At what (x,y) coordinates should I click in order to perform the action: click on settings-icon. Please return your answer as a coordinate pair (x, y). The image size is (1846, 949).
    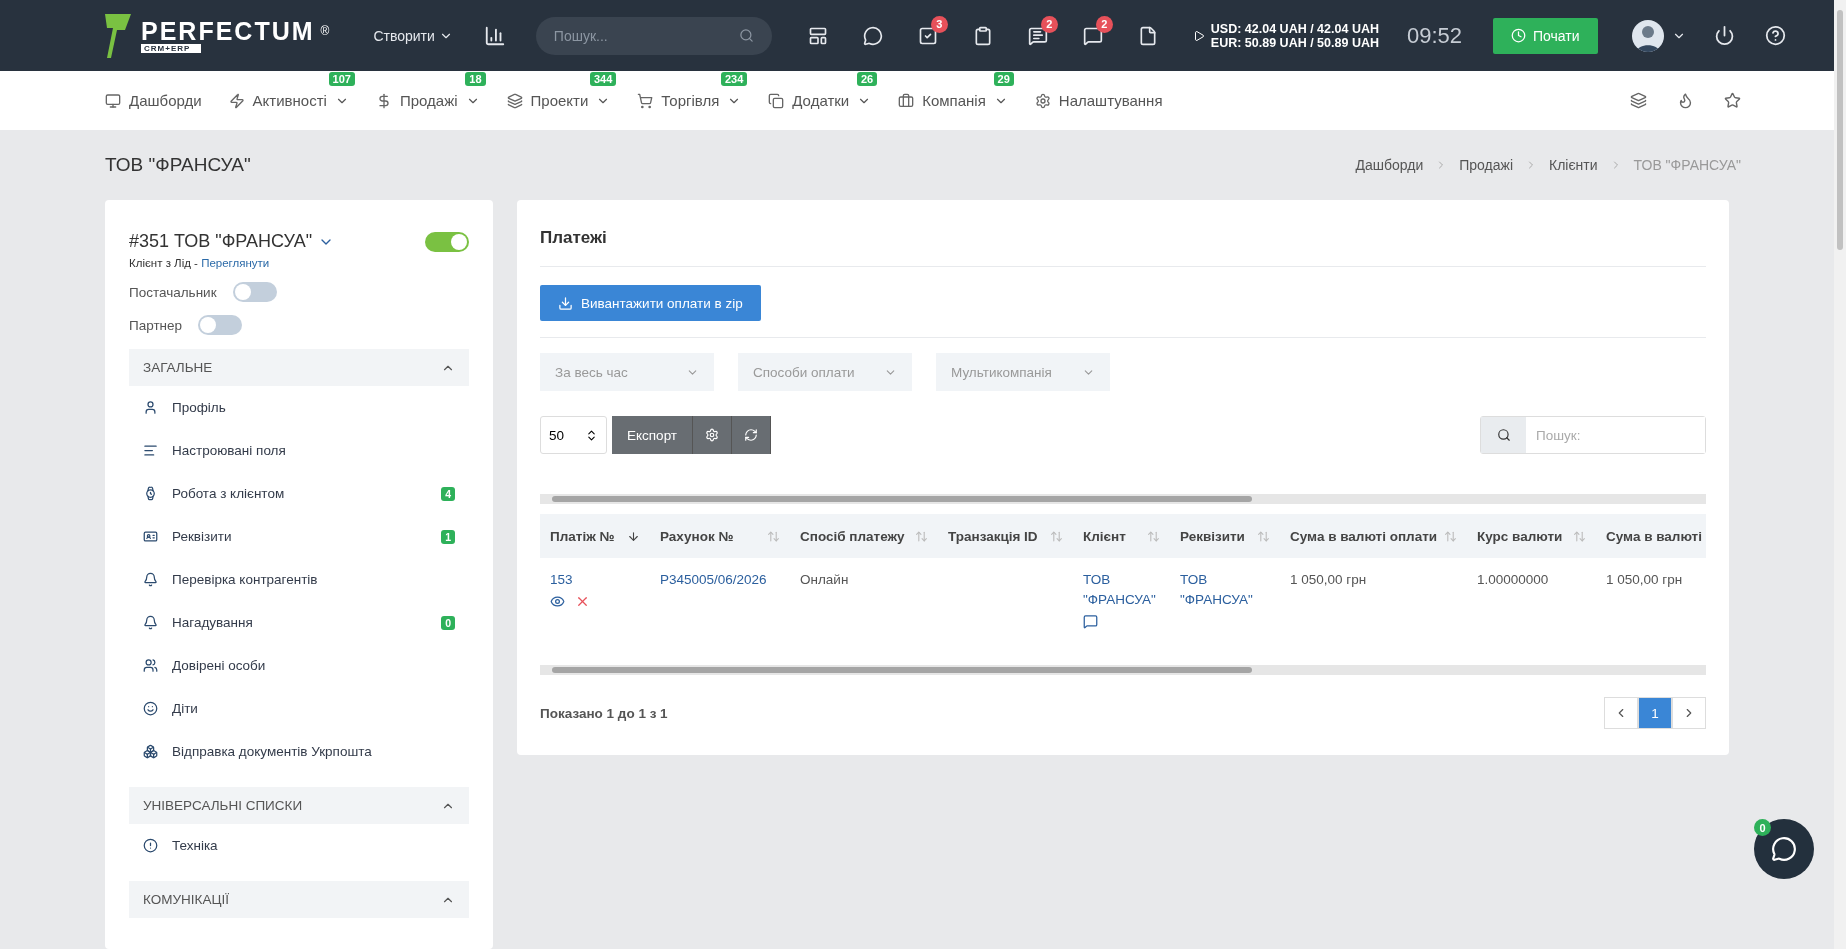
    Looking at the image, I should click on (712, 435).